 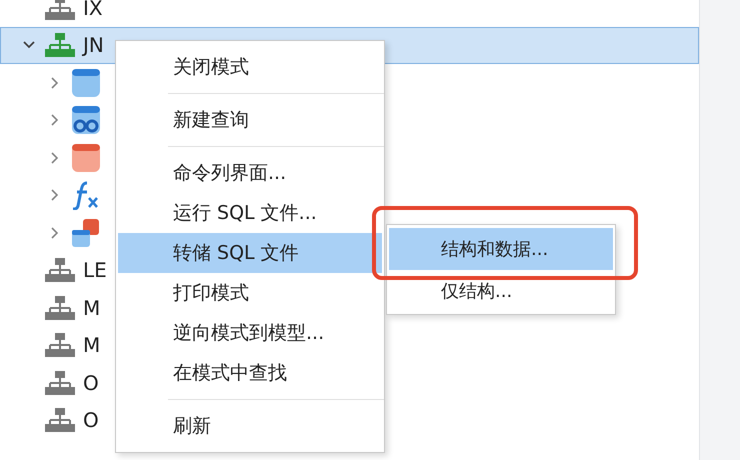 I want to click on query-icon, so click(x=86, y=157).